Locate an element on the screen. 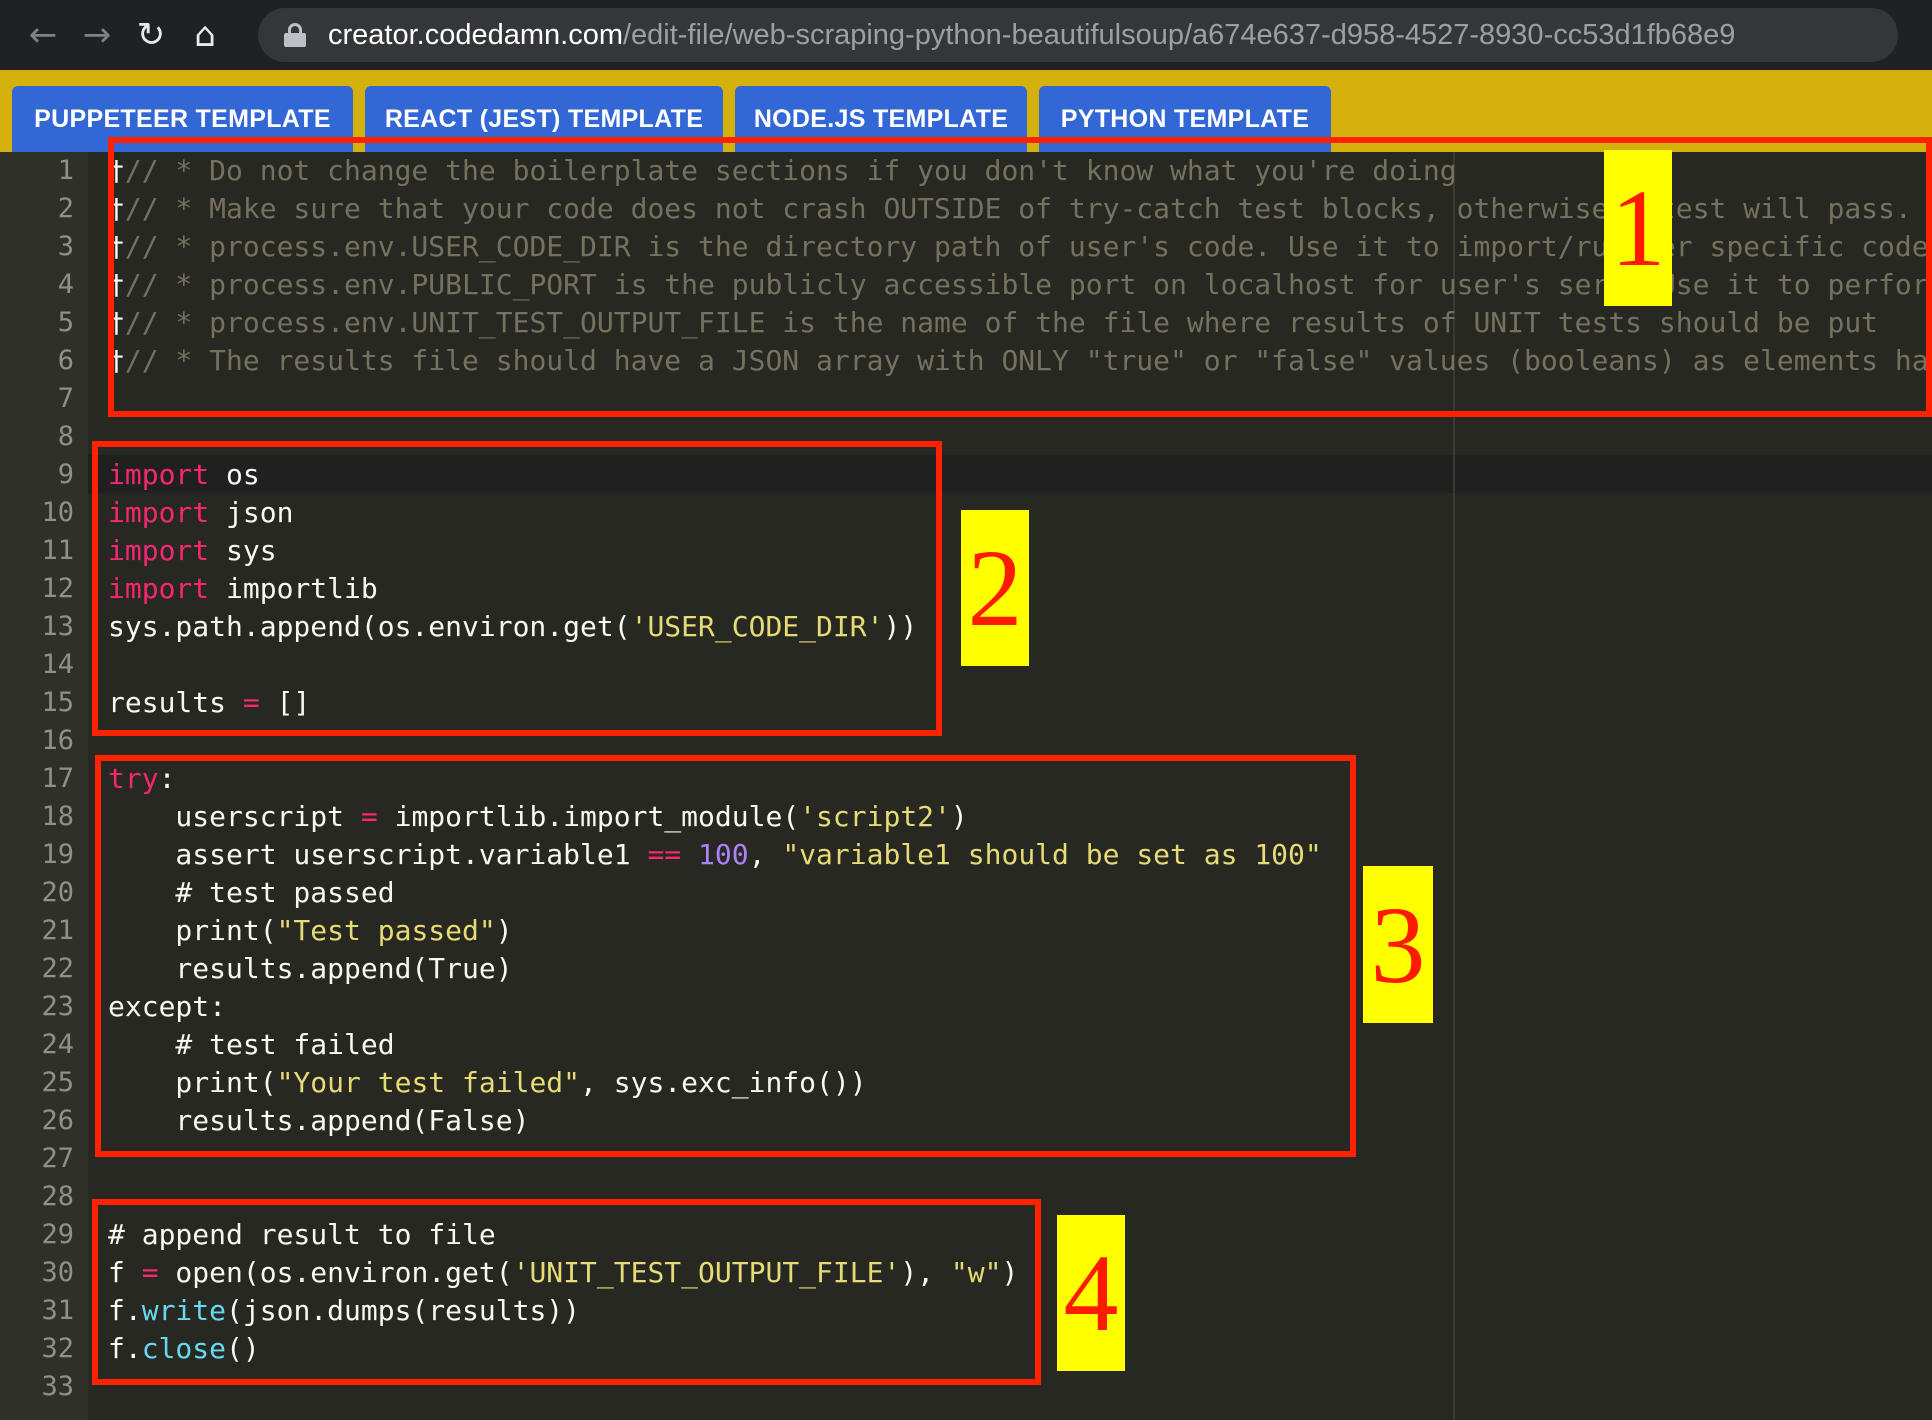  annotation-label-1: 1 is located at coordinates (1638, 228).